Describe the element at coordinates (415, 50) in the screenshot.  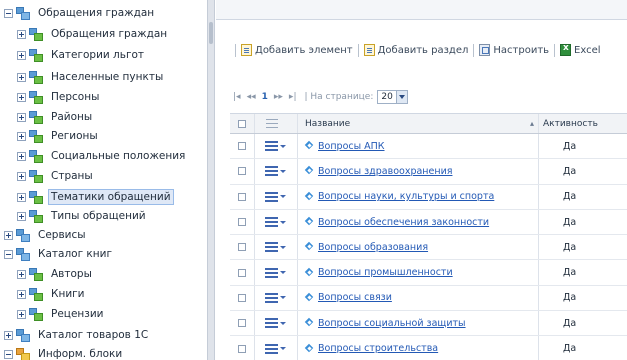
I see `add-section-button: Добавить раздел` at that location.